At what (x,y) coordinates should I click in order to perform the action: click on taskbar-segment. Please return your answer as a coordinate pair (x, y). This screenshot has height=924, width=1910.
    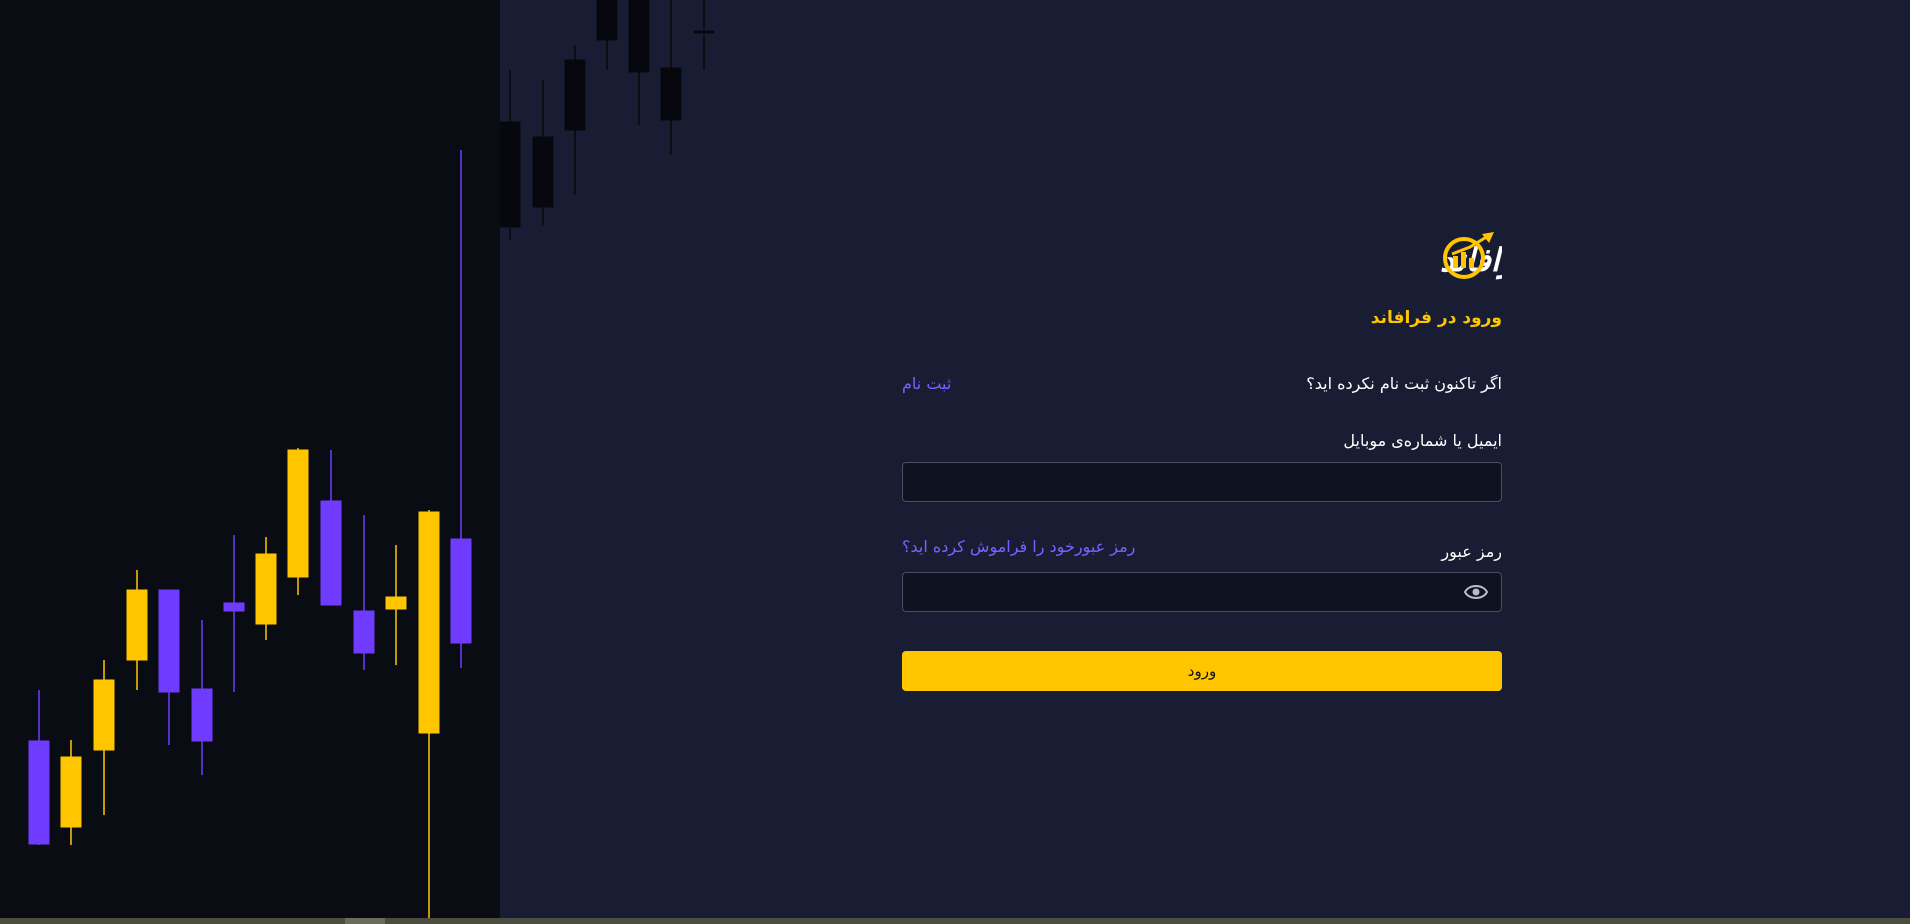
    Looking at the image, I should click on (365, 921).